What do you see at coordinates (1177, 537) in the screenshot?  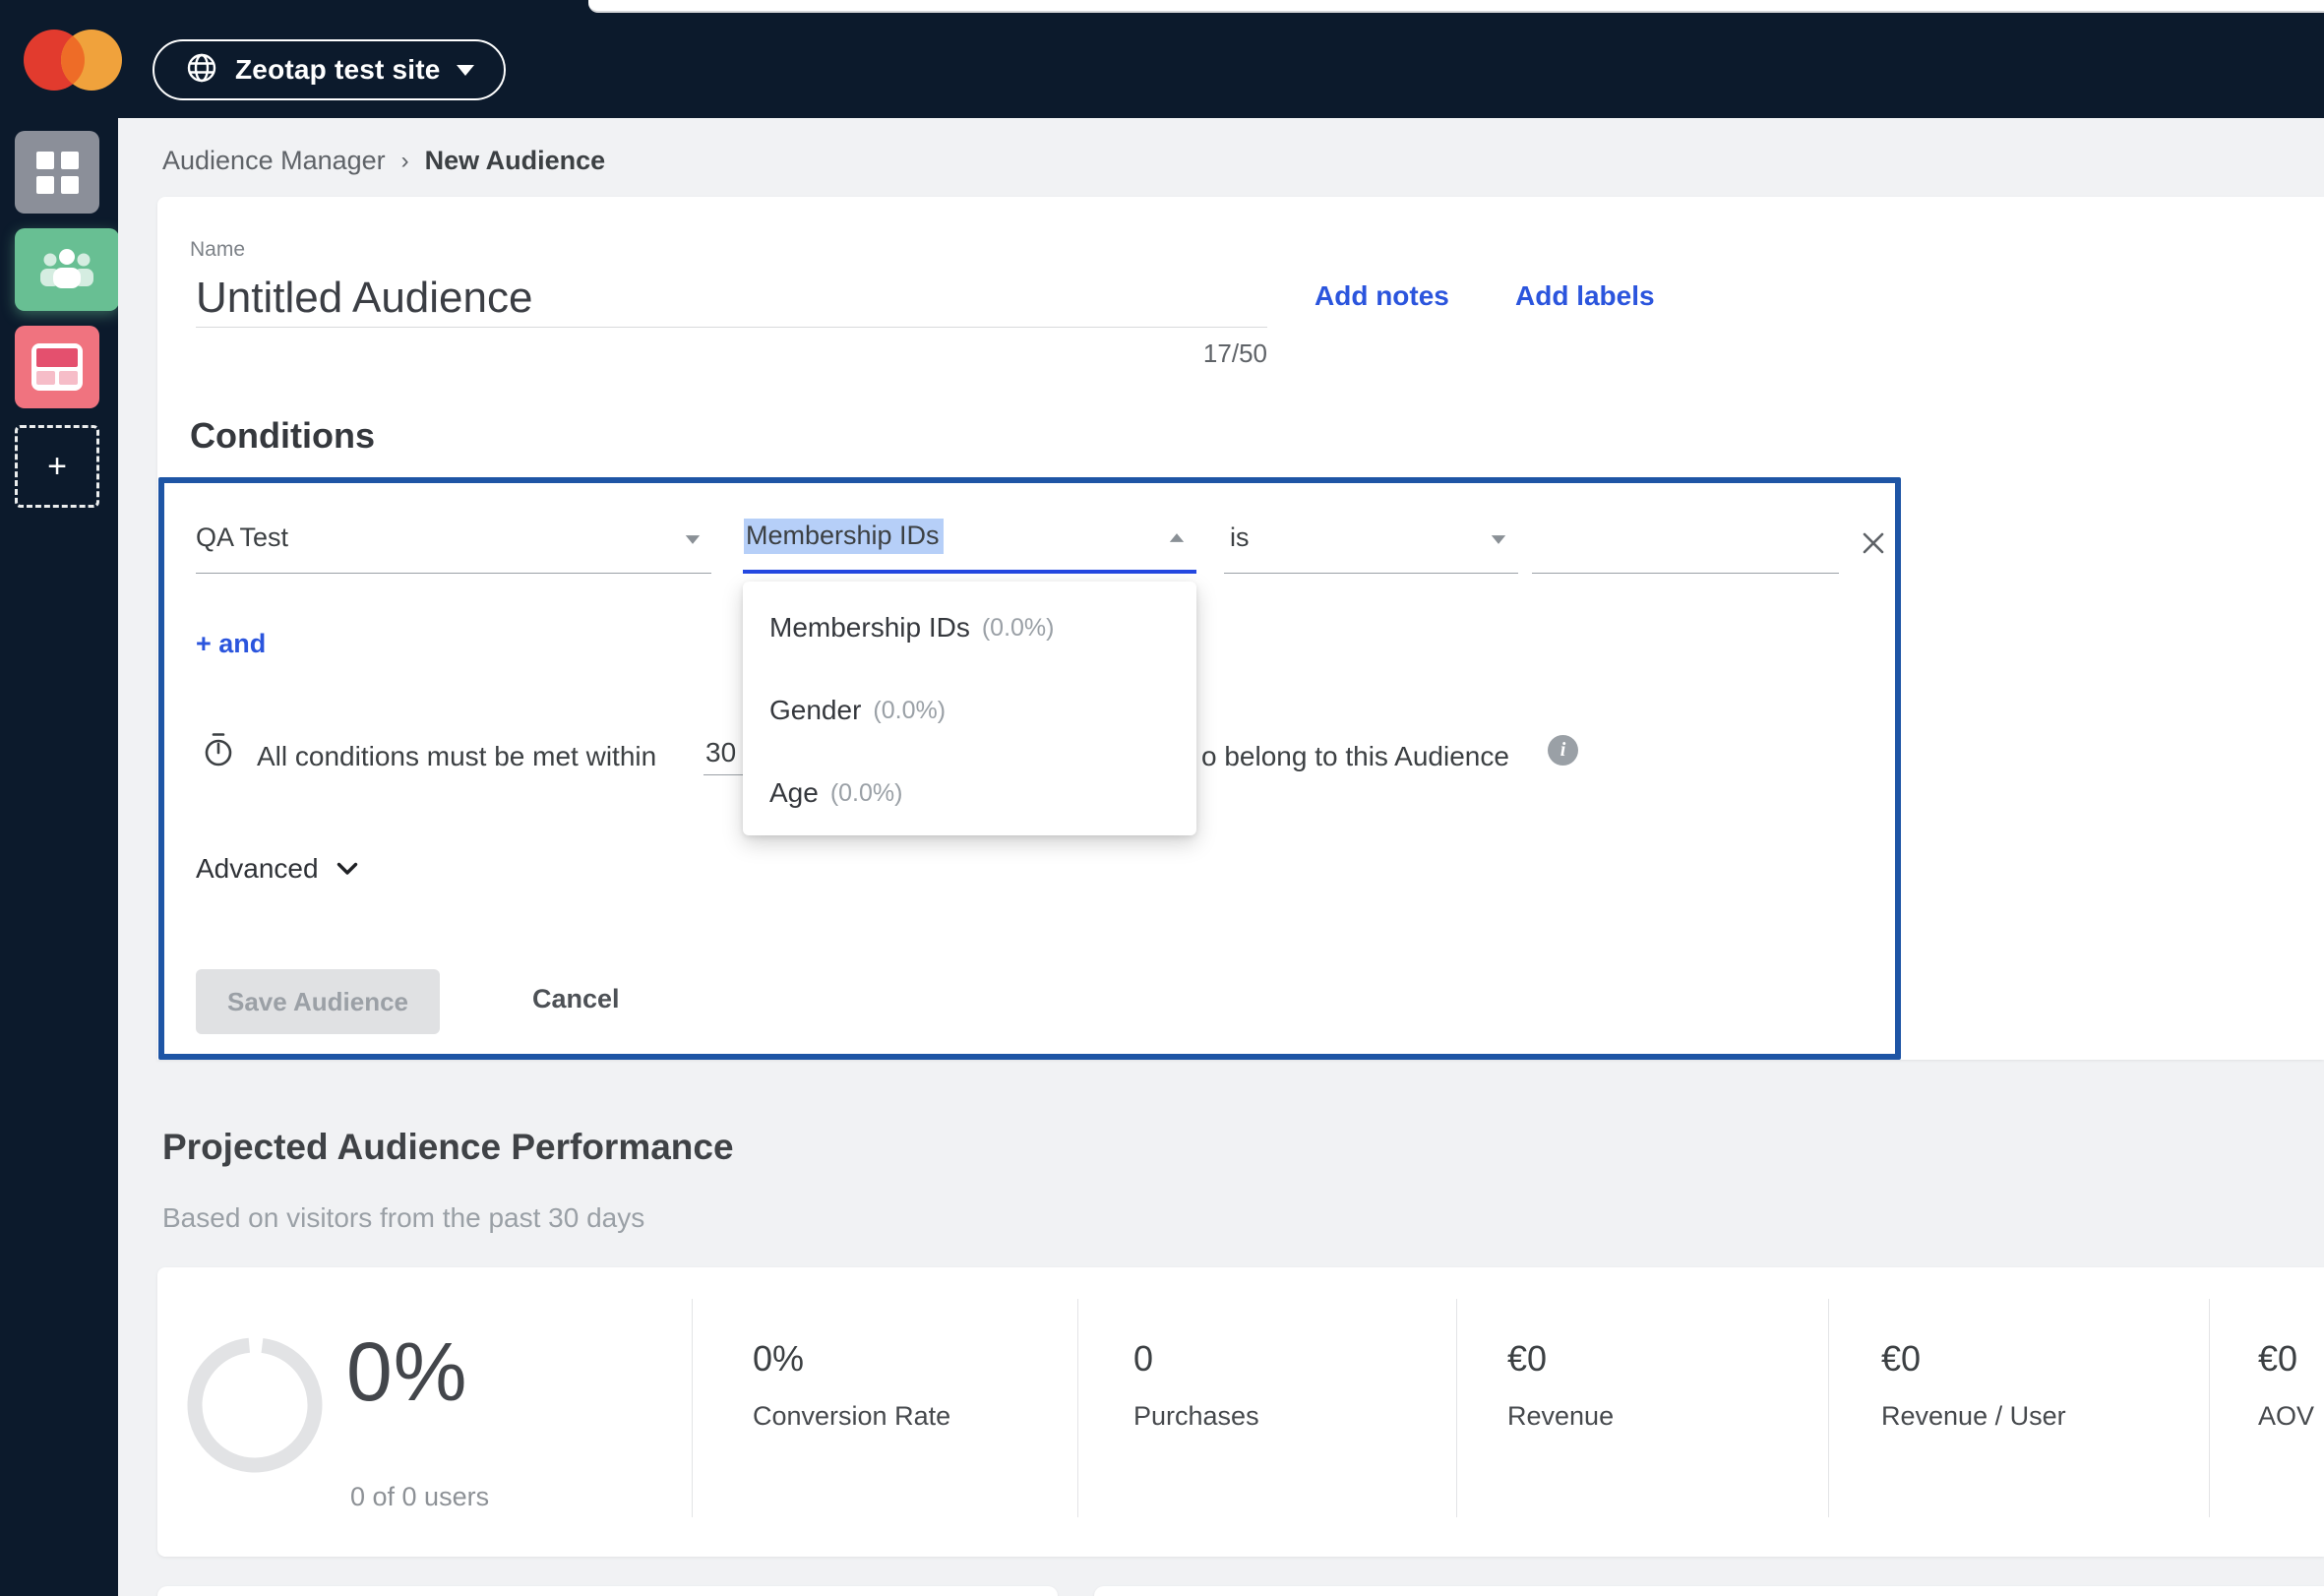 I see `chevron-up-icon` at bounding box center [1177, 537].